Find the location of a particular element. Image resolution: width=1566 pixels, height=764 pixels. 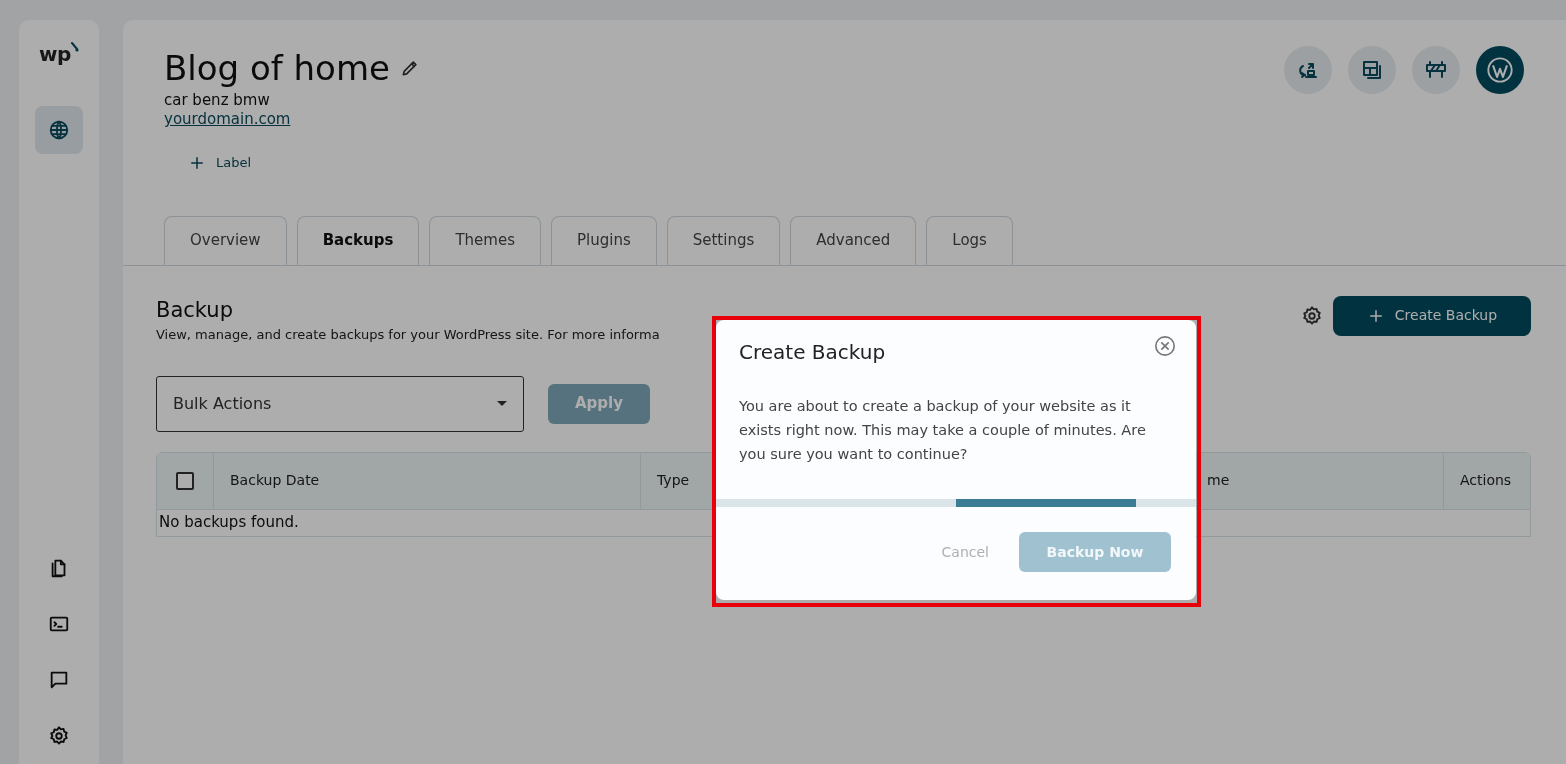

chat-icon is located at coordinates (59, 680).